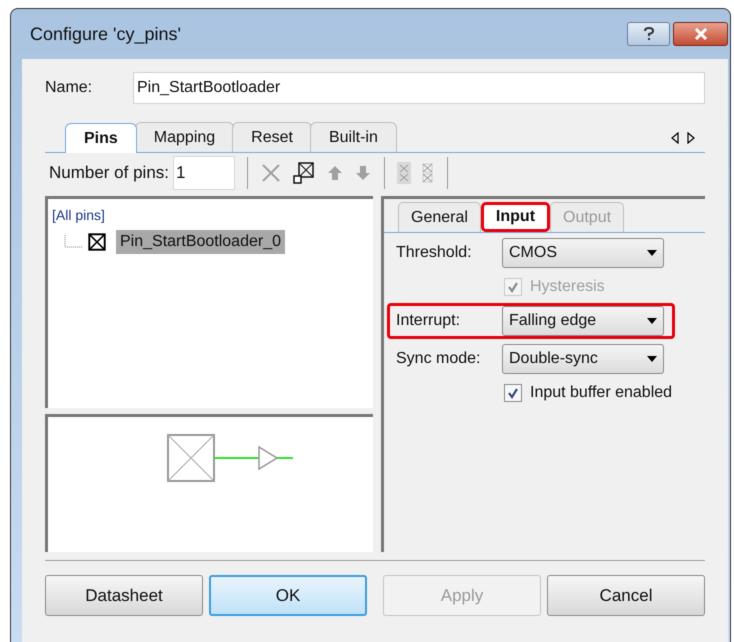 The image size is (734, 642). What do you see at coordinates (200, 242) in the screenshot?
I see `tree-item: Pin_StartBootloader_0` at bounding box center [200, 242].